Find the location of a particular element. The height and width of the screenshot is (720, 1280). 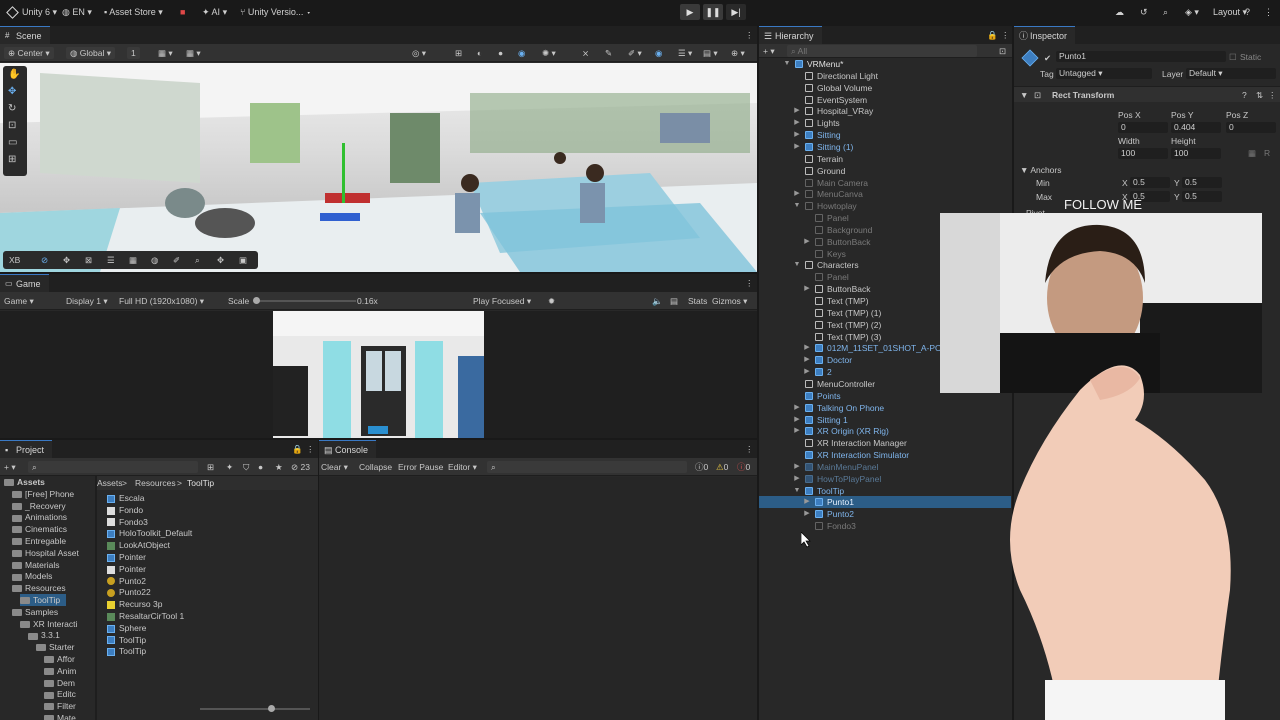

game-menu-icon: ⋮ is located at coordinates (749, 283).